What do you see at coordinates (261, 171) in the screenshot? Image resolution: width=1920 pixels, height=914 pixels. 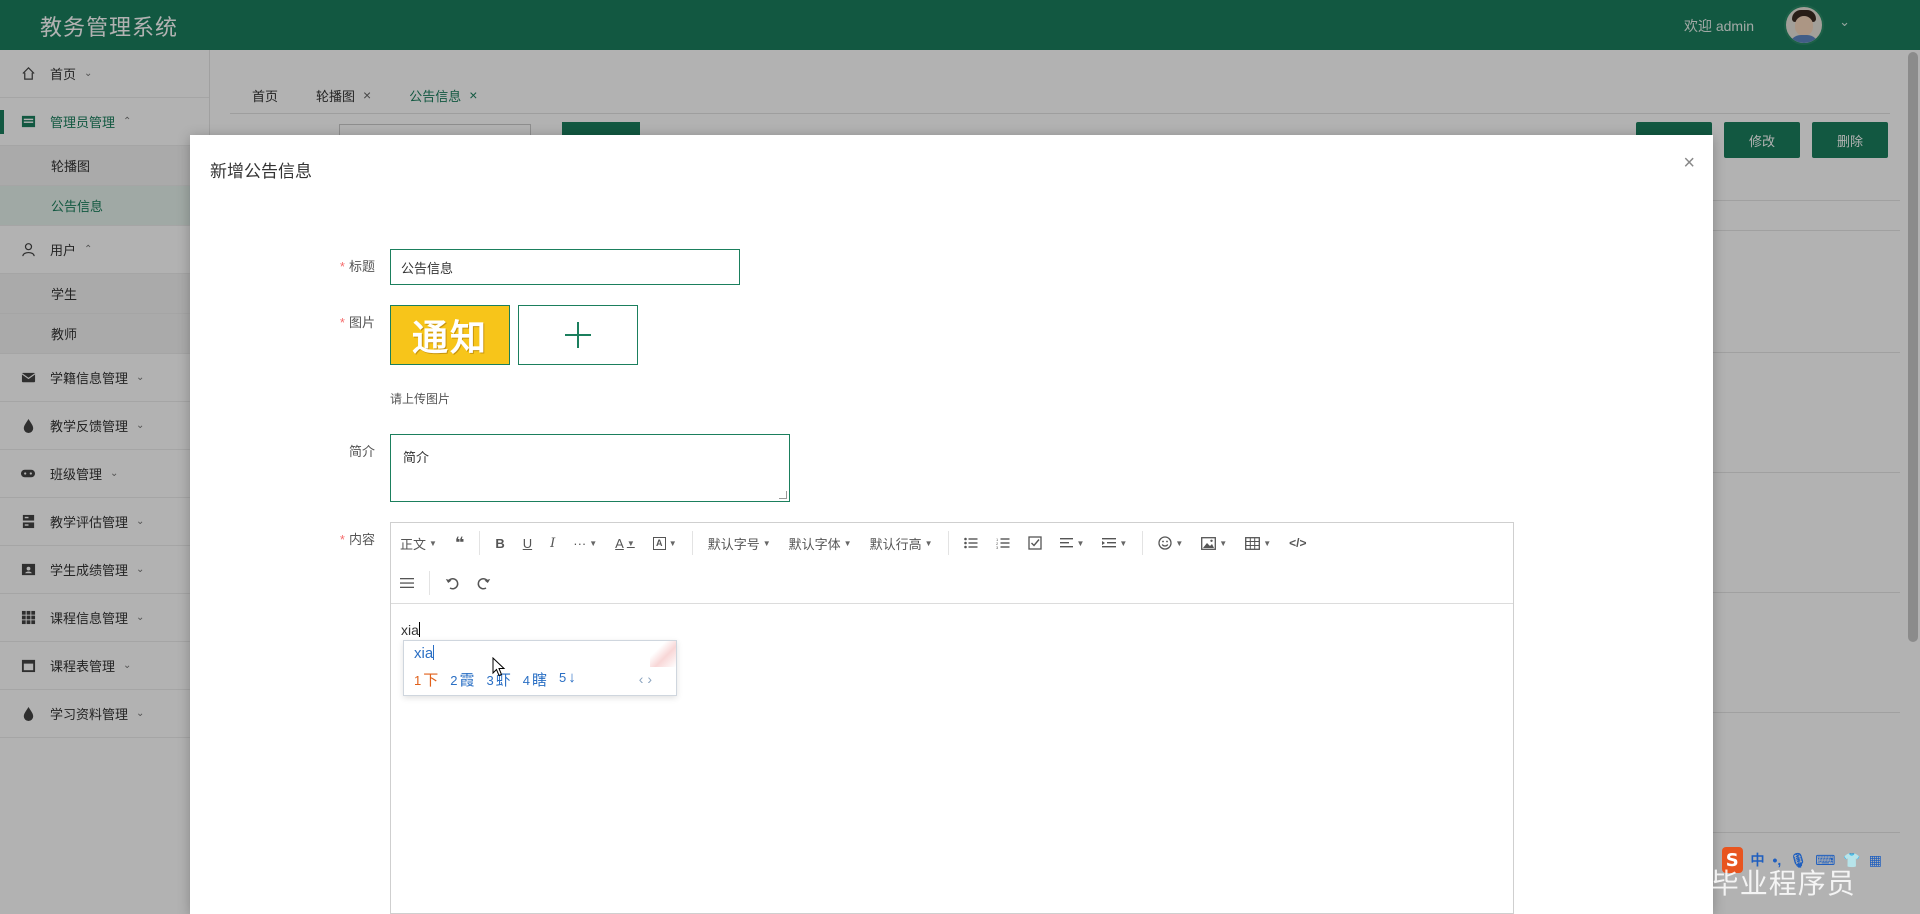 I see `dialog-title: 新增公告信息` at bounding box center [261, 171].